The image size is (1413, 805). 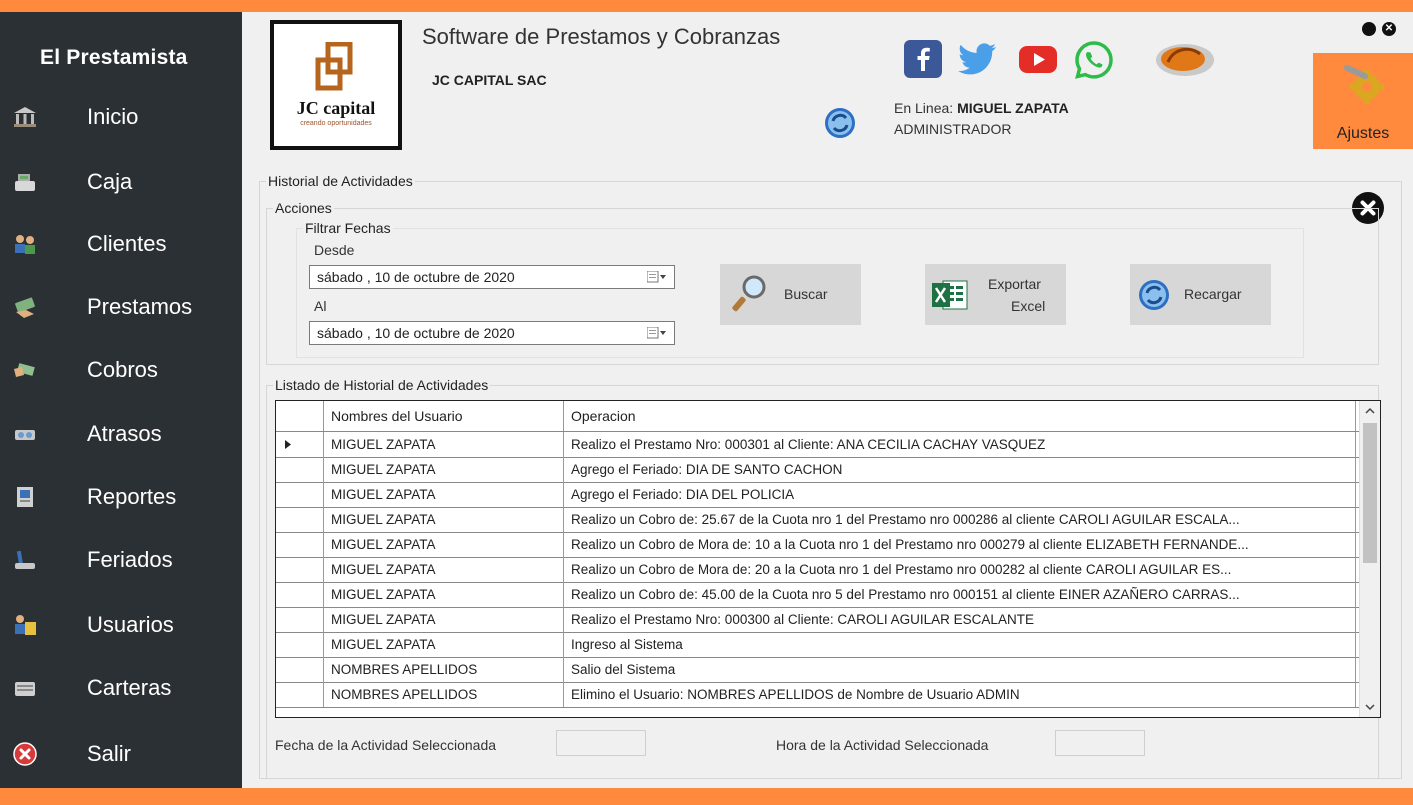 What do you see at coordinates (121, 625) in the screenshot?
I see `sidebar-item-usuarios: Usuarios` at bounding box center [121, 625].